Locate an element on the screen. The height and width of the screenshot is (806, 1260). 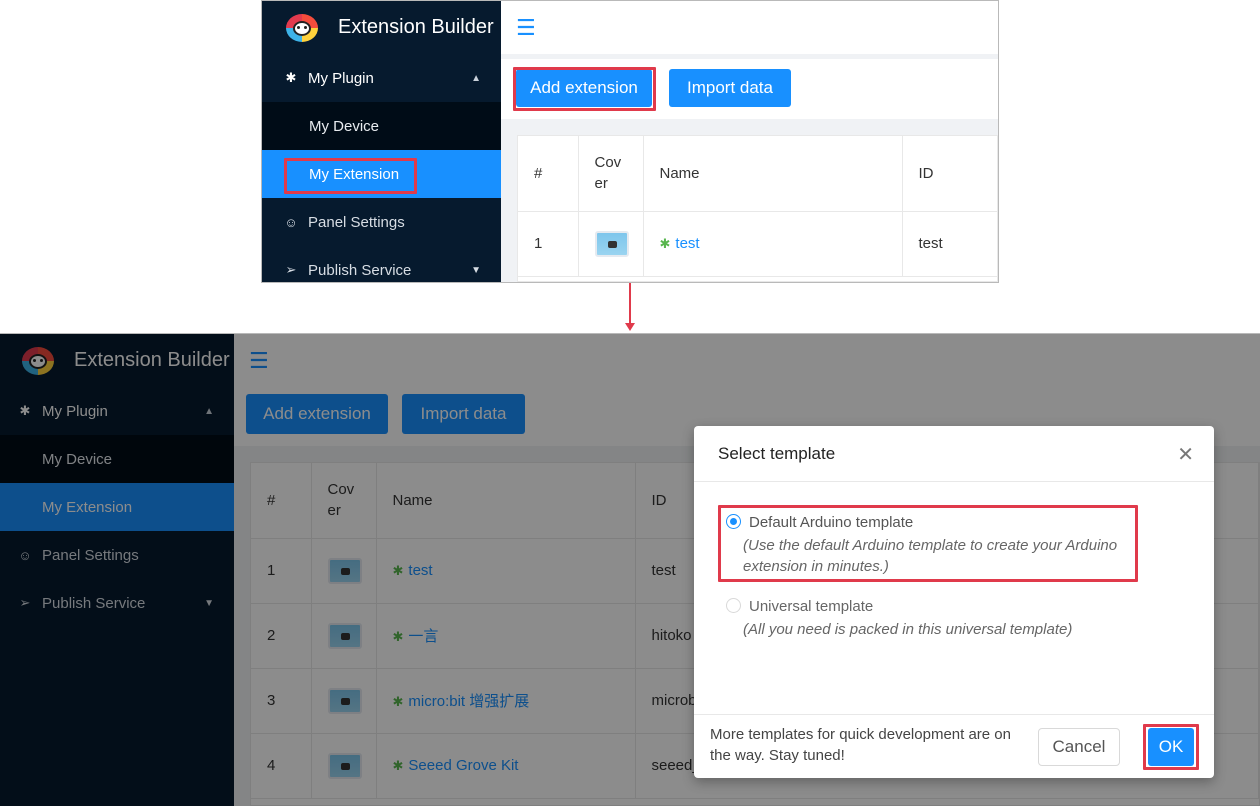
row-id: test is located at coordinates (949, 244).